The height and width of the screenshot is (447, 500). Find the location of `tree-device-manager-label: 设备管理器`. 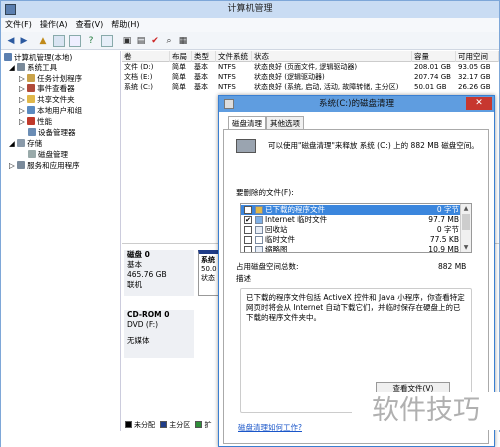

tree-device-manager-label: 设备管理器 is located at coordinates (57, 132).